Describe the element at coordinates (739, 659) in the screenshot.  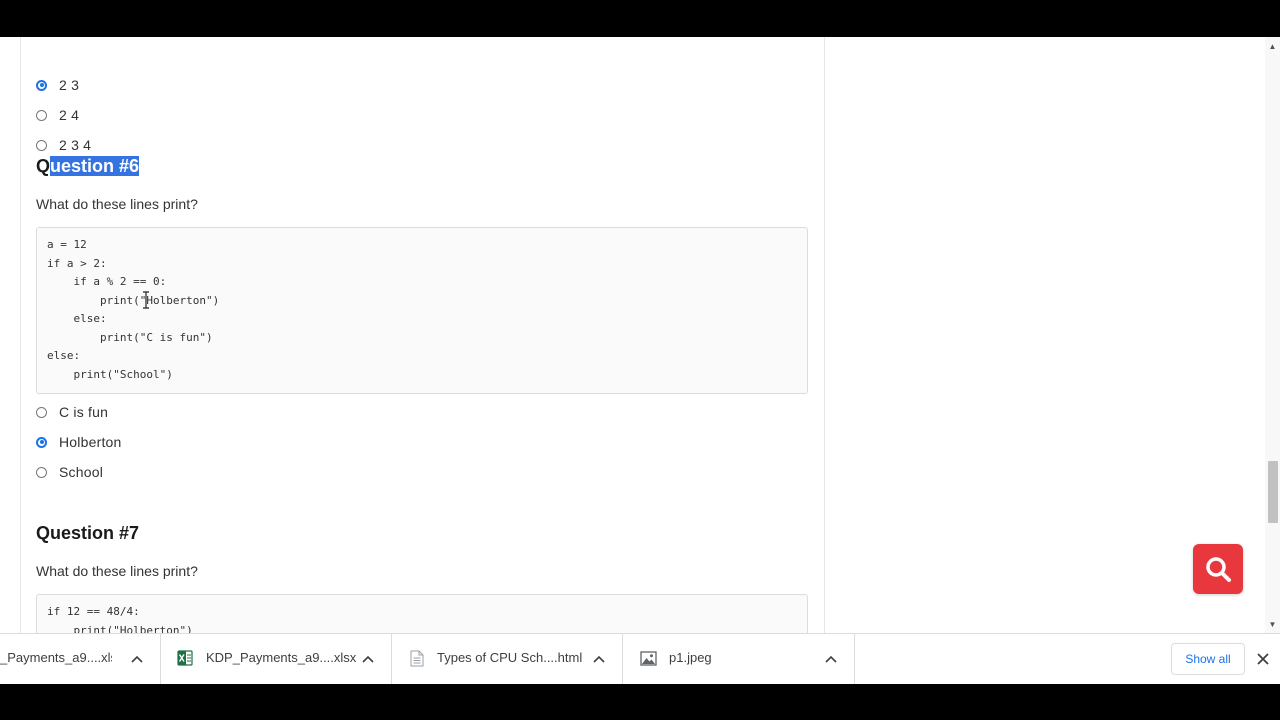
I see `download-item: p1.jpeg` at that location.